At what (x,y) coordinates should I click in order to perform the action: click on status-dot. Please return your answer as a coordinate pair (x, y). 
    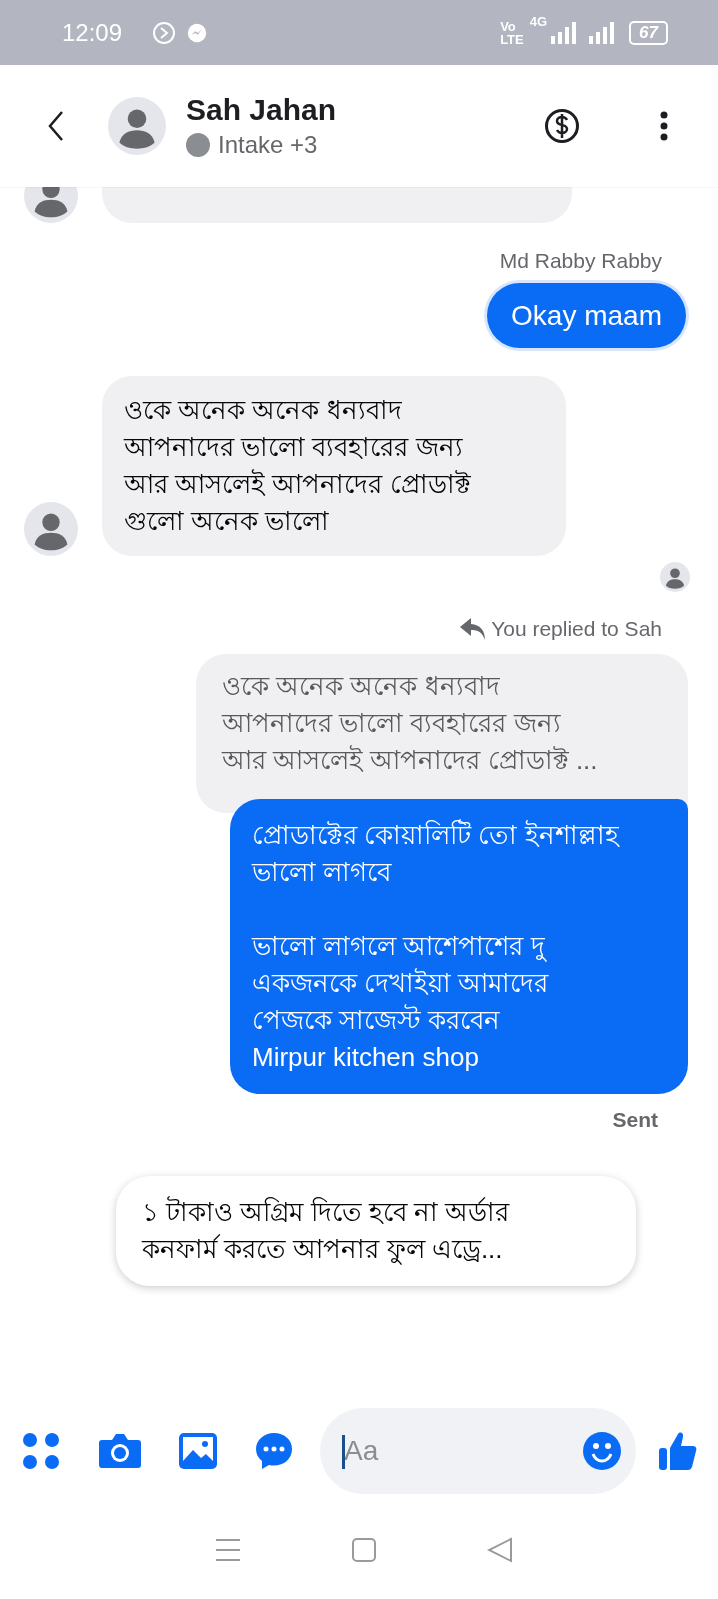
    Looking at the image, I should click on (198, 145).